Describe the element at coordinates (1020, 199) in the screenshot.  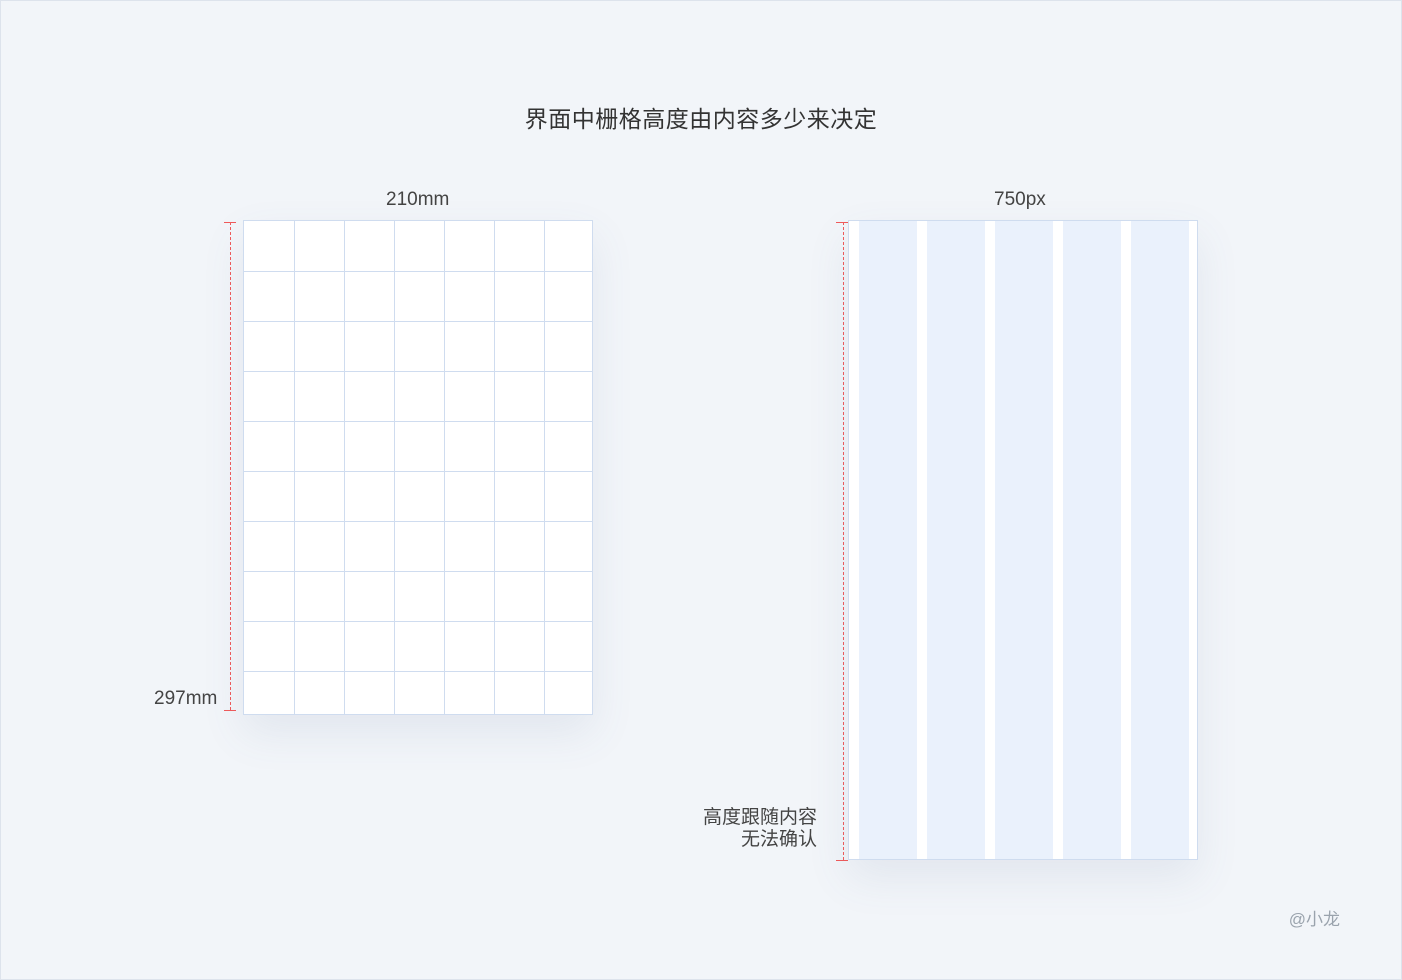
I see `screen-width-label: 750px` at that location.